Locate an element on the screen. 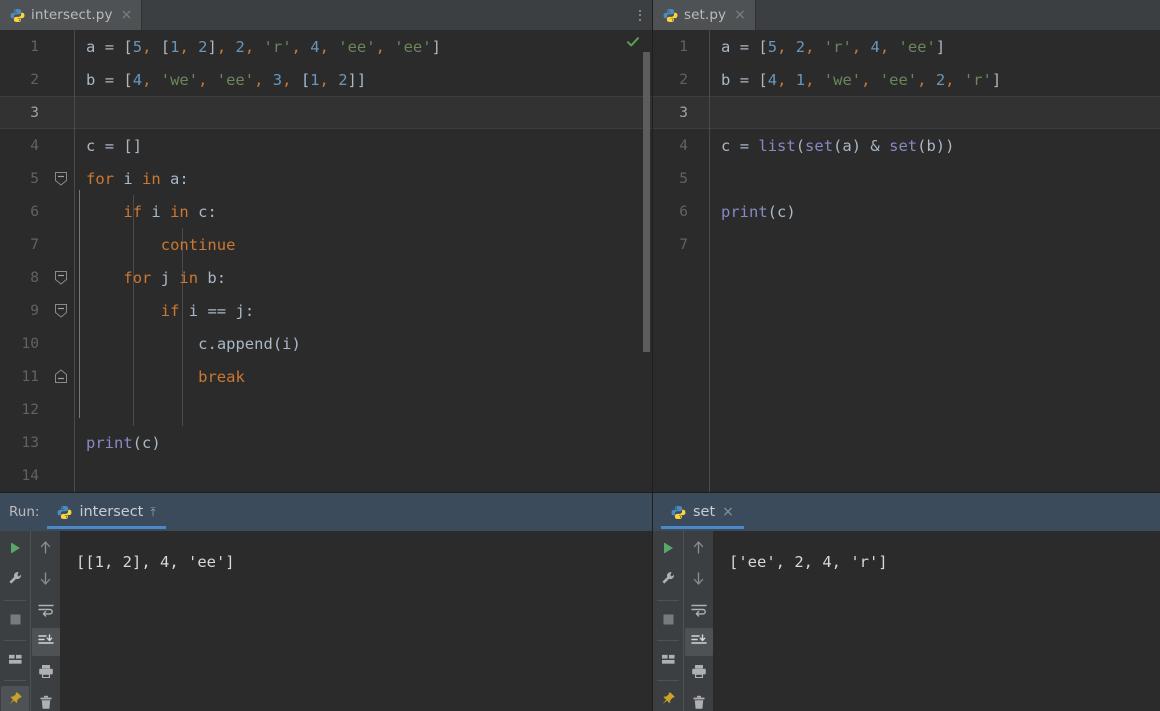 This screenshot has height=711, width=1160. code-line: 2 b = [4, 'we', 'ee', 3, [1, 2]] is located at coordinates (326, 79).